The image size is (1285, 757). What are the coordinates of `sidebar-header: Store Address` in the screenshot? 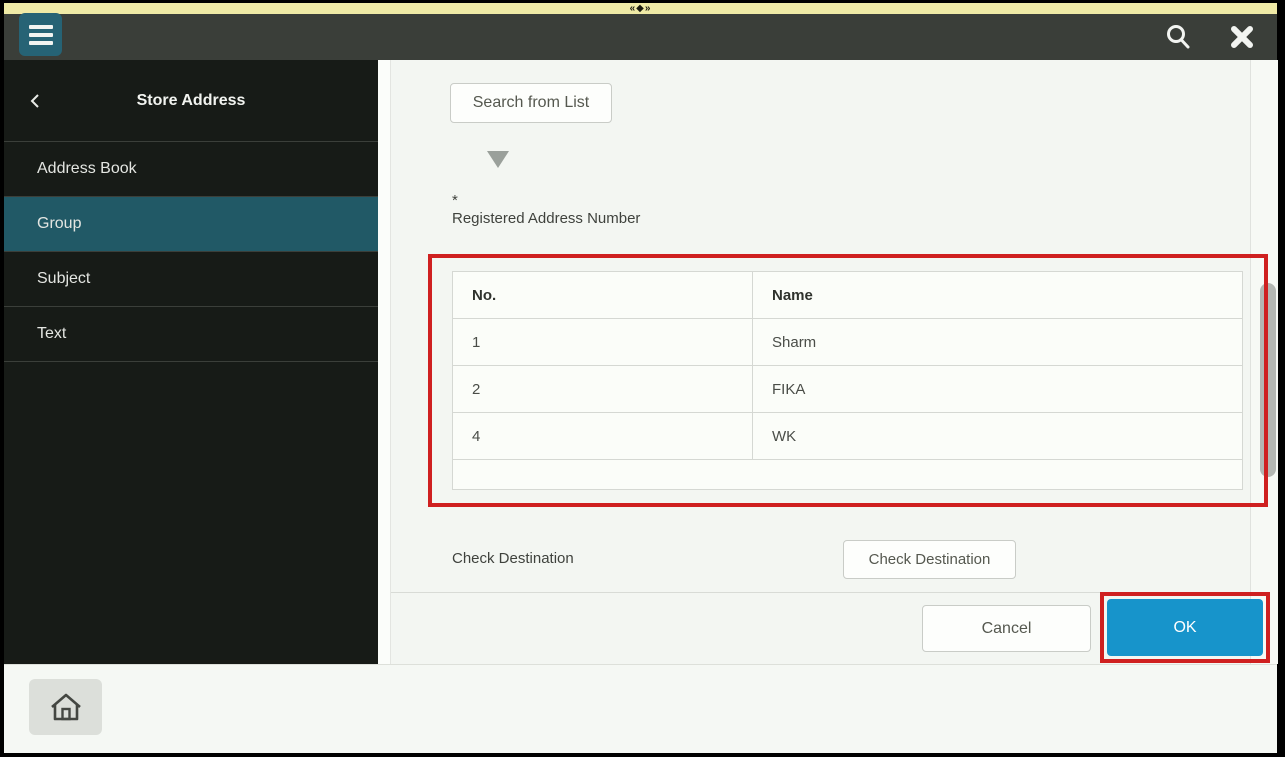 It's located at (191, 101).